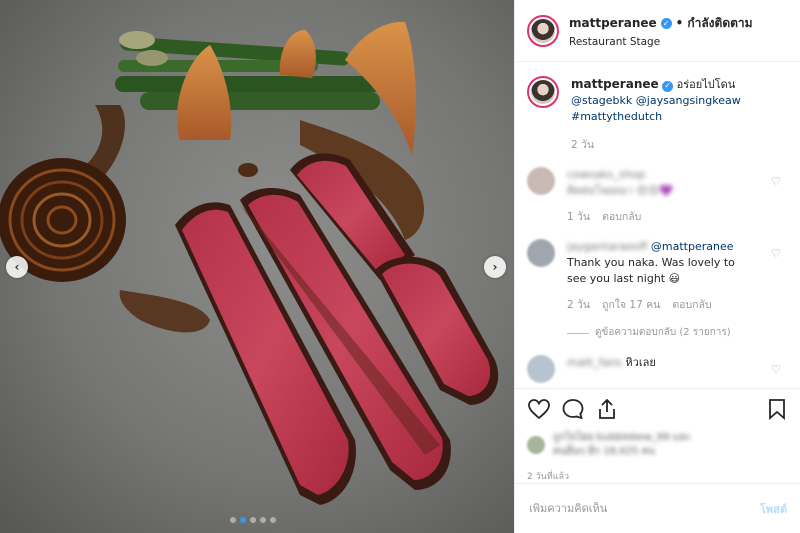 The height and width of the screenshot is (533, 800). What do you see at coordinates (692, 246) in the screenshot?
I see `mention-link: @mattperanee` at bounding box center [692, 246].